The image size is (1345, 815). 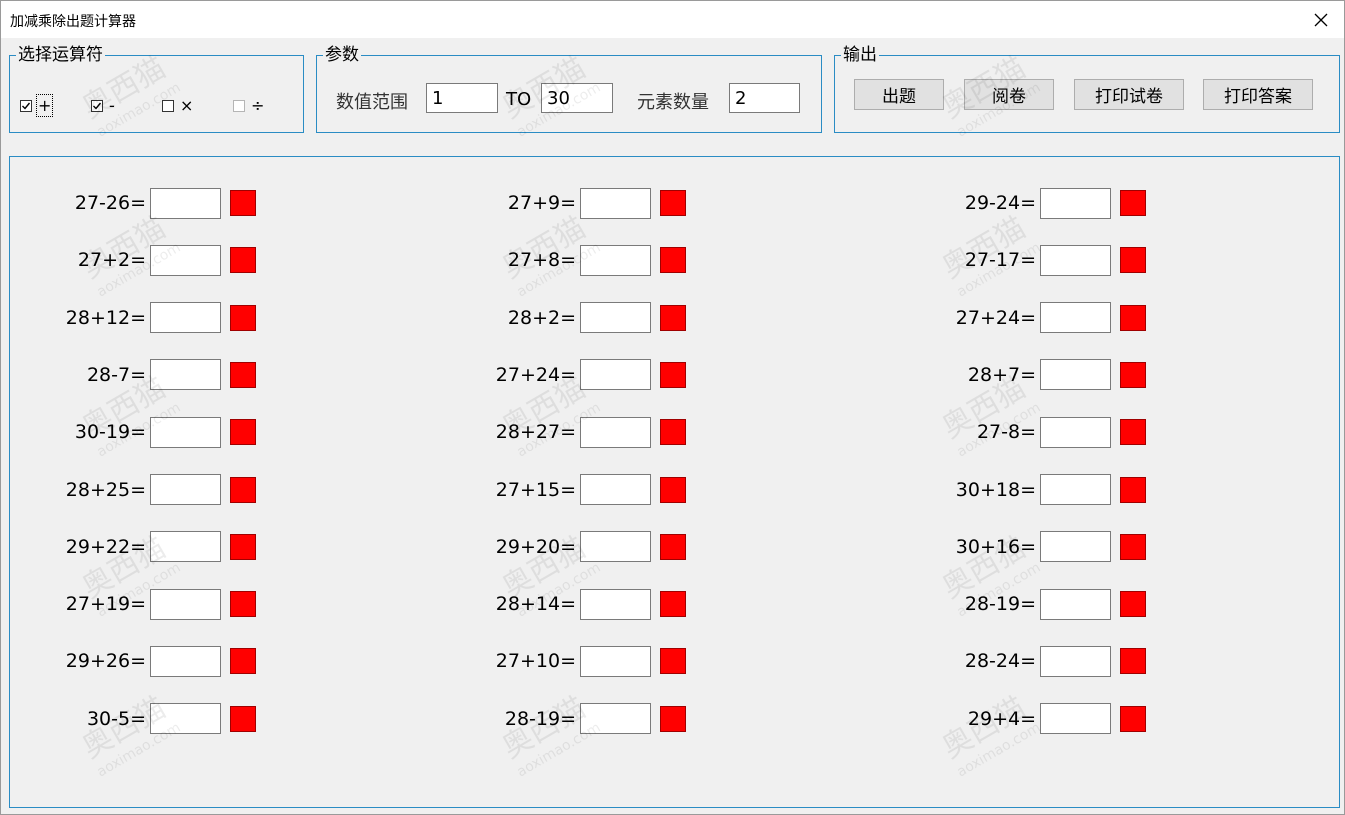 What do you see at coordinates (116, 374) in the screenshot?
I see `question-text: 28-7=` at bounding box center [116, 374].